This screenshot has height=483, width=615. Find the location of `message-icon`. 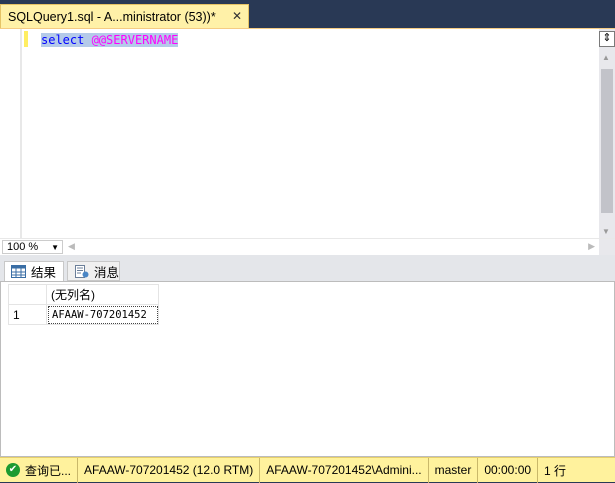

message-icon is located at coordinates (82, 271).